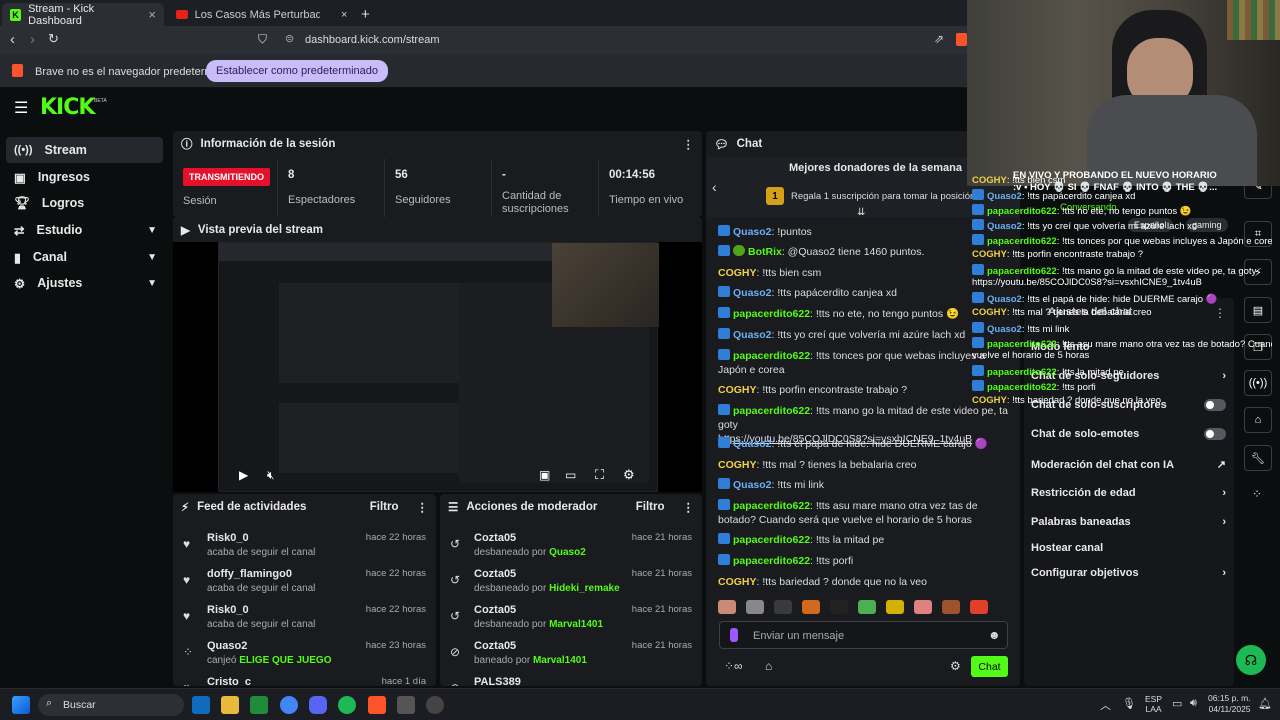 This screenshot has width=1280, height=720. I want to click on language-indicator: ESP LAA, so click(1153, 704).